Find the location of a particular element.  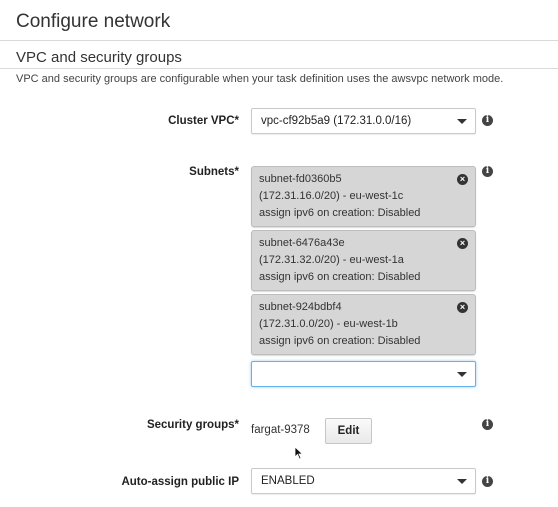

subnet-id: subnet-6476a43e is located at coordinates (302, 243).